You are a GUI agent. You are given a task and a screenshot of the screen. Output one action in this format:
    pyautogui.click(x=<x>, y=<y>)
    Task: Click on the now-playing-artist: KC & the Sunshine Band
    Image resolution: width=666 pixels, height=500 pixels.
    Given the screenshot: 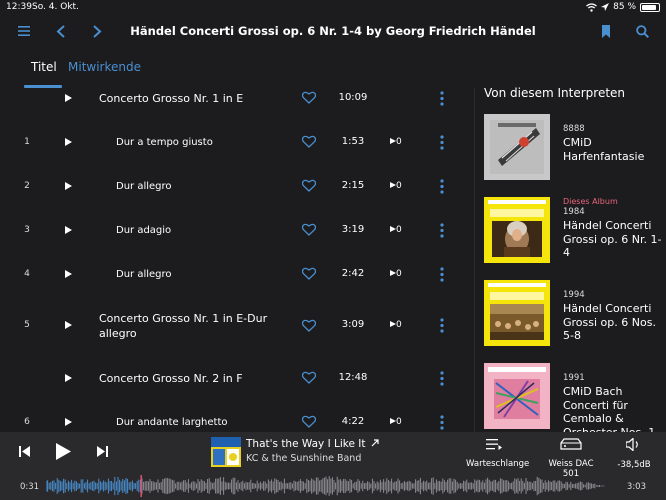 What is the action you would take?
    pyautogui.click(x=303, y=458)
    